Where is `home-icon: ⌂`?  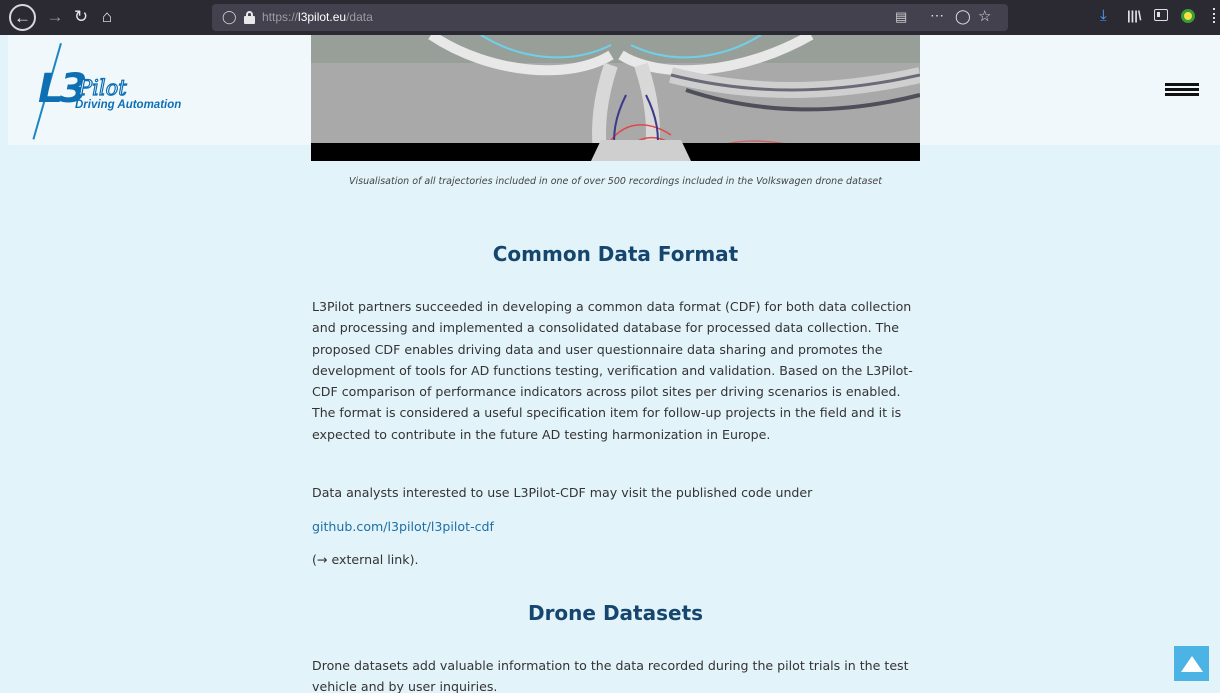 home-icon: ⌂ is located at coordinates (107, 17).